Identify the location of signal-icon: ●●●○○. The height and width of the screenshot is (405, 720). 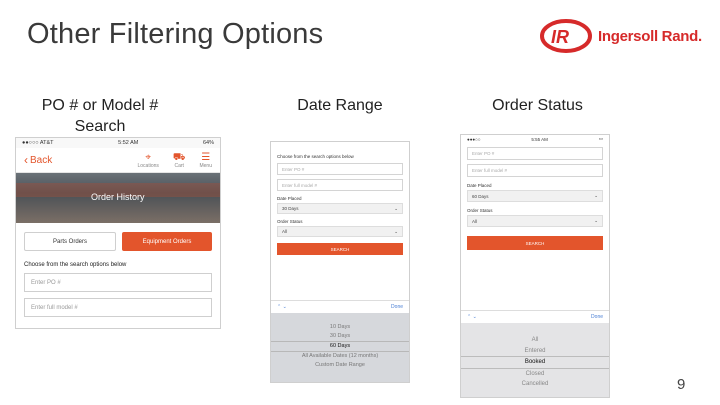
(474, 139).